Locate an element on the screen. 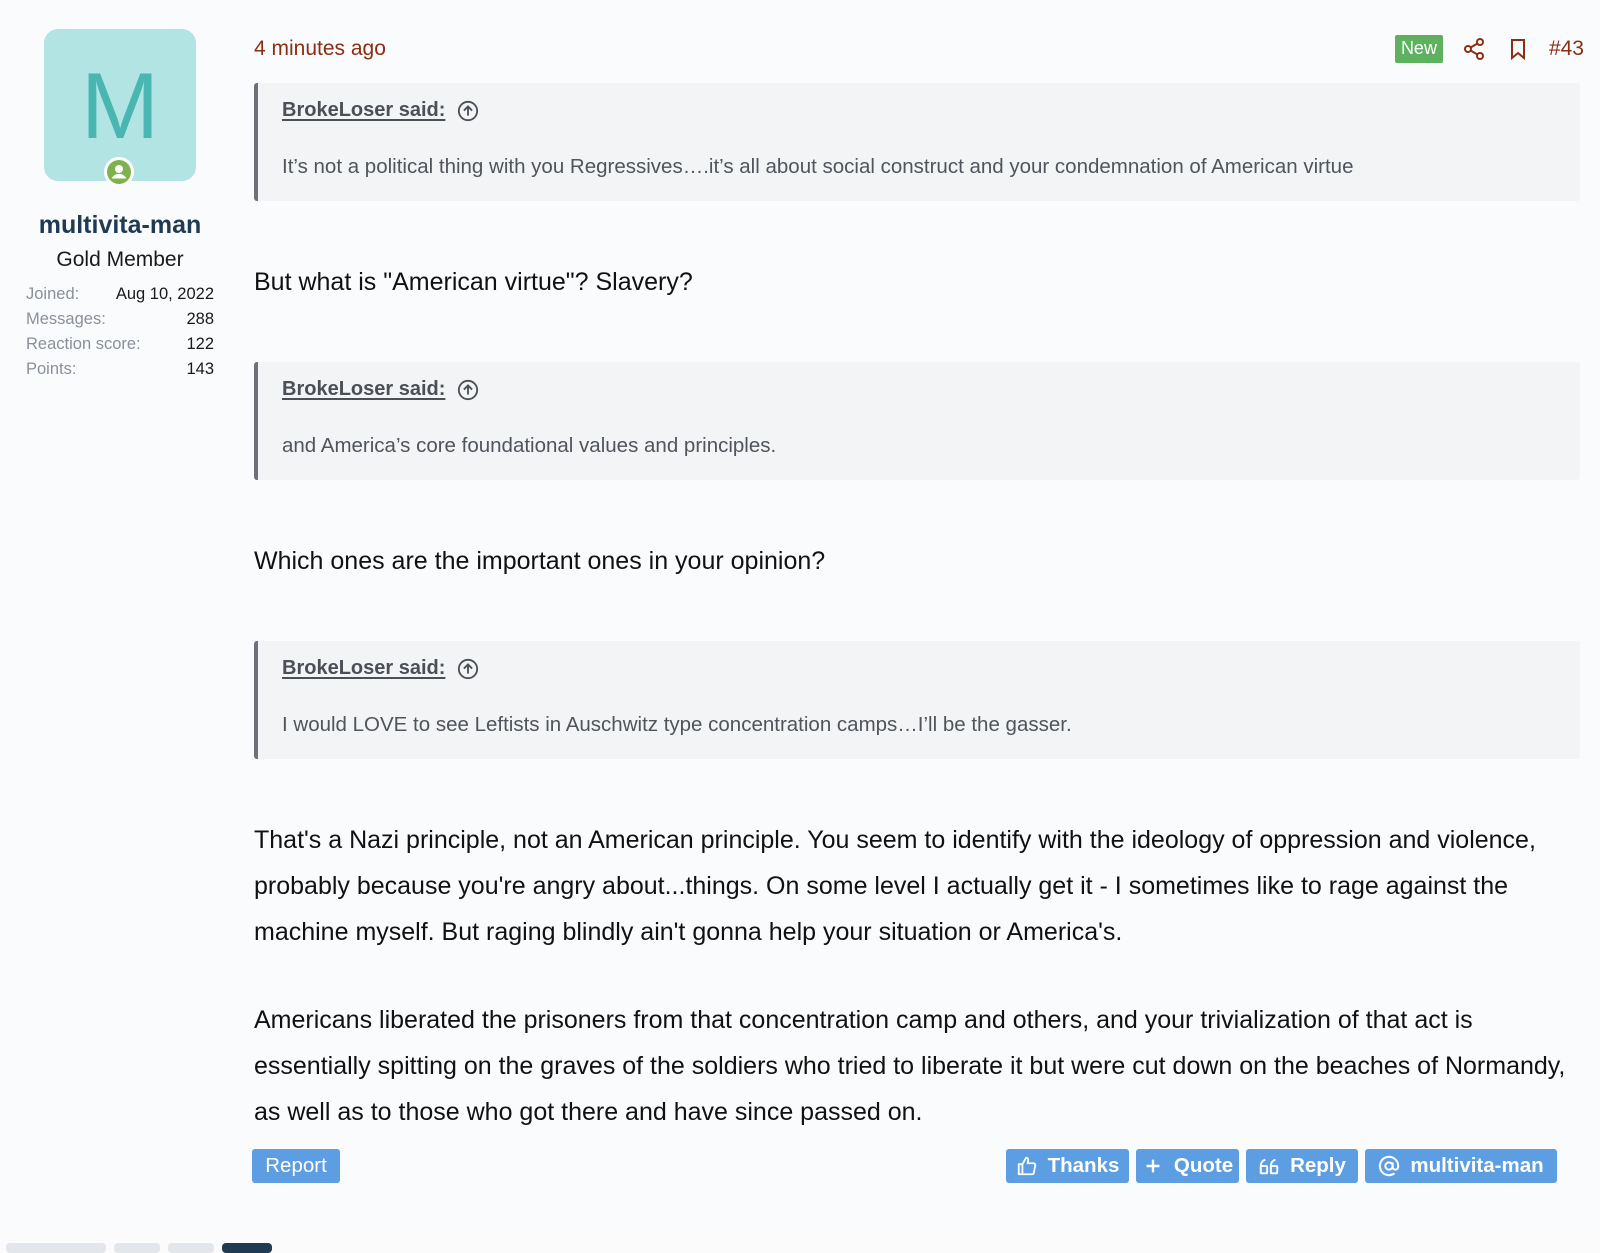 The width and height of the screenshot is (1600, 1253). thanks-label: Thanks is located at coordinates (1083, 1165).